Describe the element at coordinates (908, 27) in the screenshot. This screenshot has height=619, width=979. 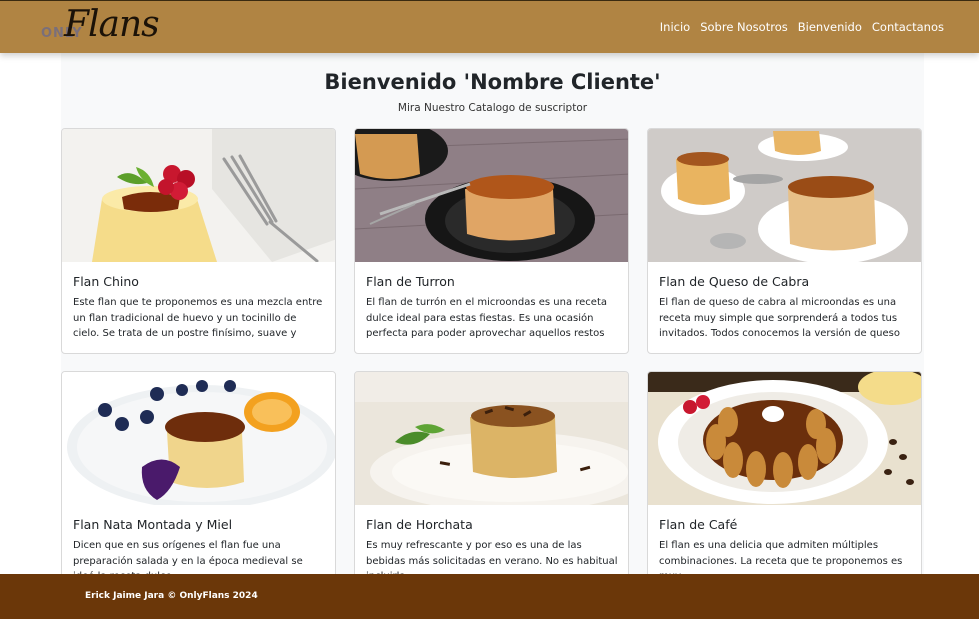
I see `nav-link-contactanos: Contactanos` at that location.